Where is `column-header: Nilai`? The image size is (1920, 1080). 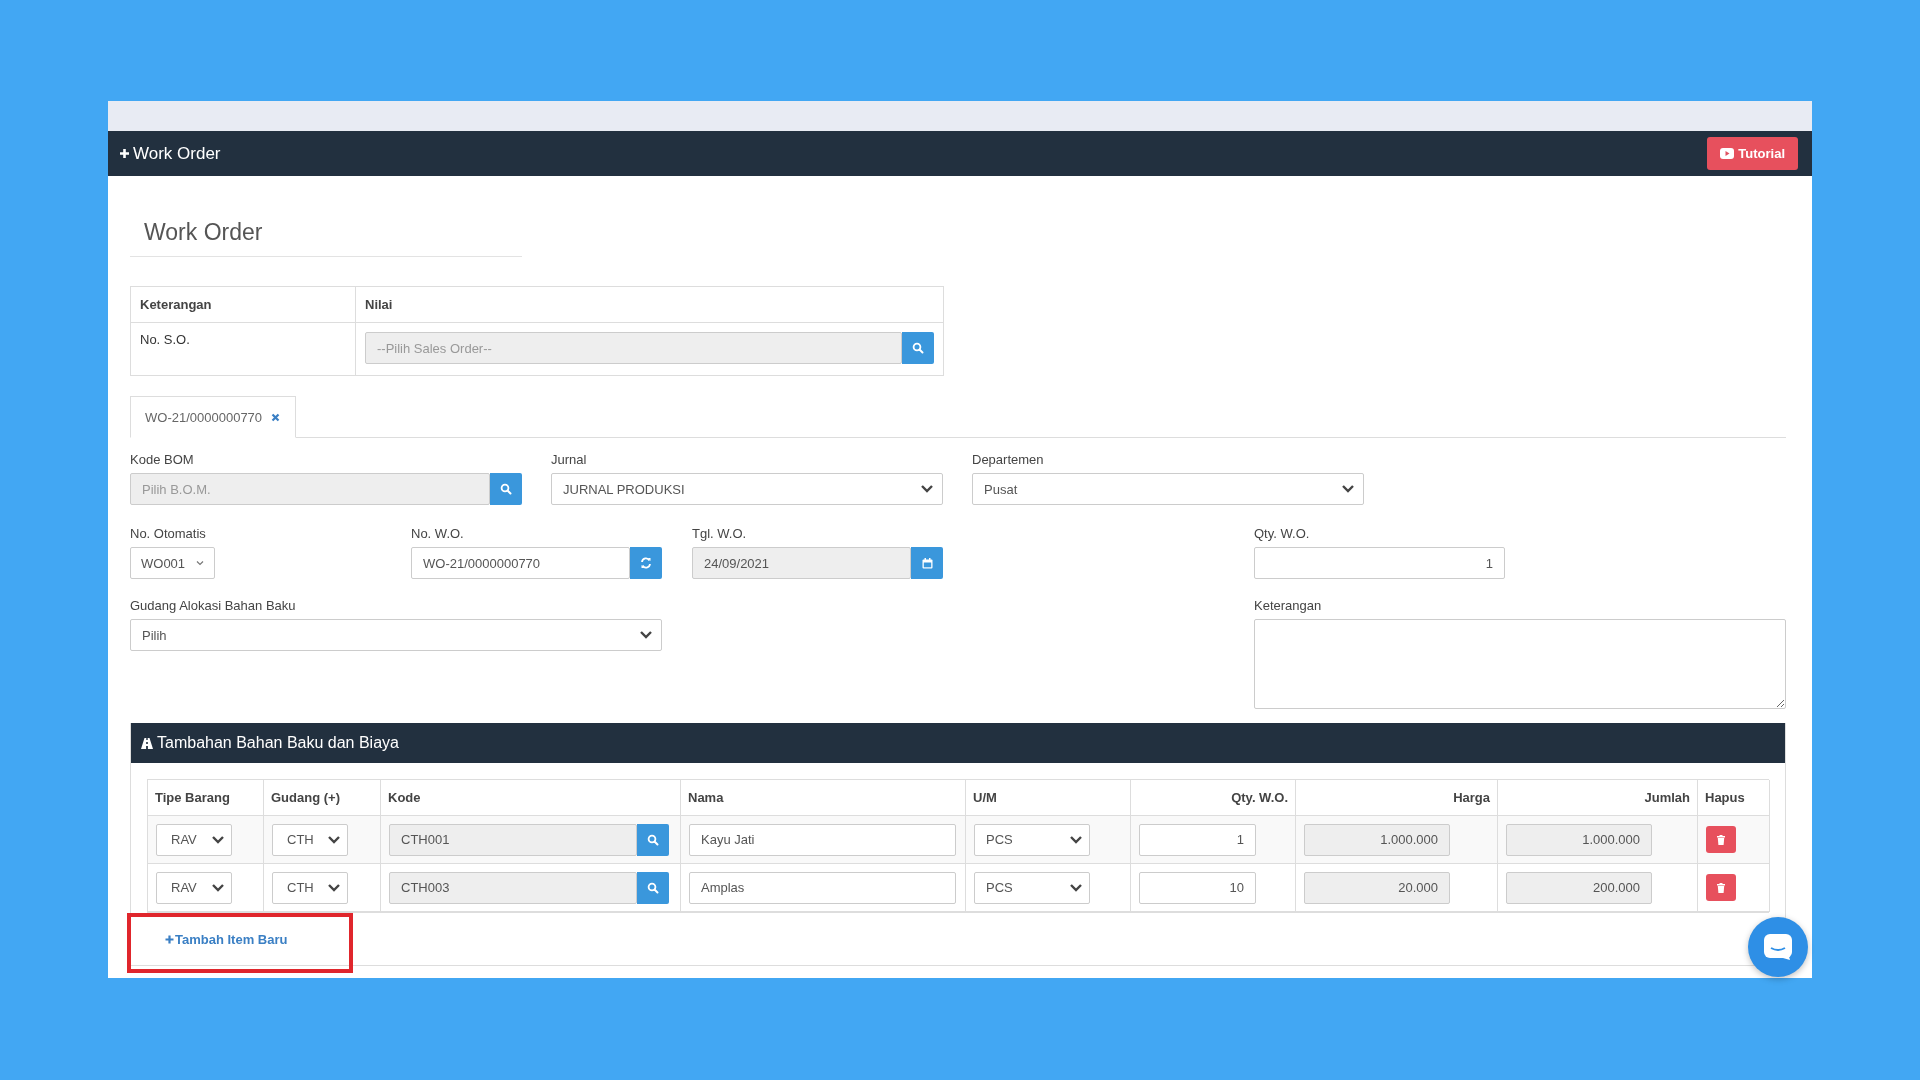
column-header: Nilai is located at coordinates (649, 305).